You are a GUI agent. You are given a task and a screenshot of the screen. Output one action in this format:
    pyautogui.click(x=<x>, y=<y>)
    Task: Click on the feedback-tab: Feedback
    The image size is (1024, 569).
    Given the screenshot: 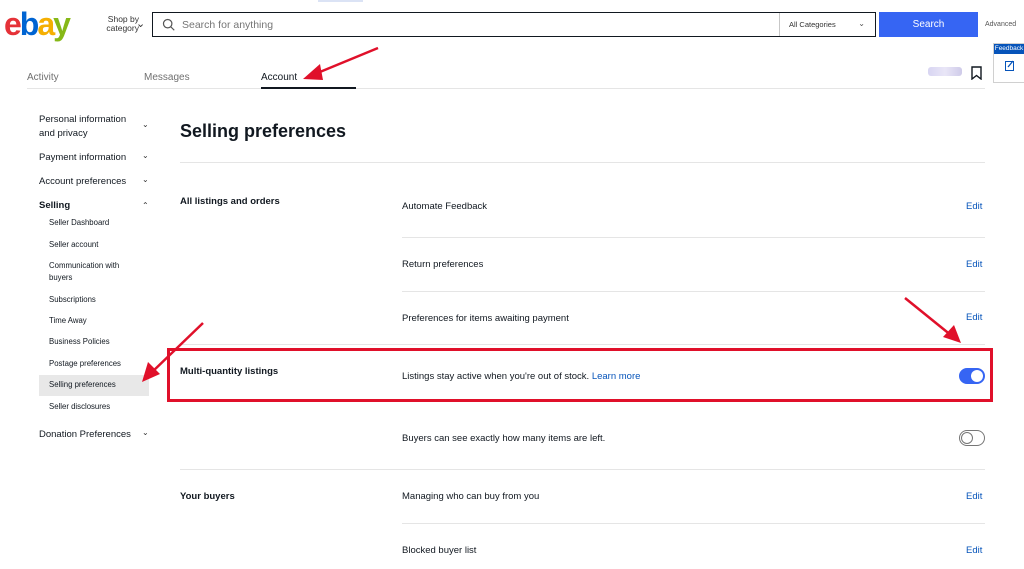 What is the action you would take?
    pyautogui.click(x=1008, y=63)
    